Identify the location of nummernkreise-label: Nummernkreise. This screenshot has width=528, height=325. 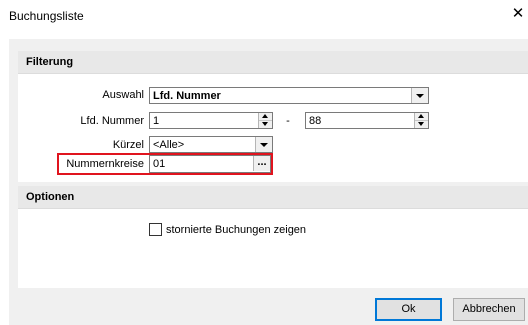
(105, 164).